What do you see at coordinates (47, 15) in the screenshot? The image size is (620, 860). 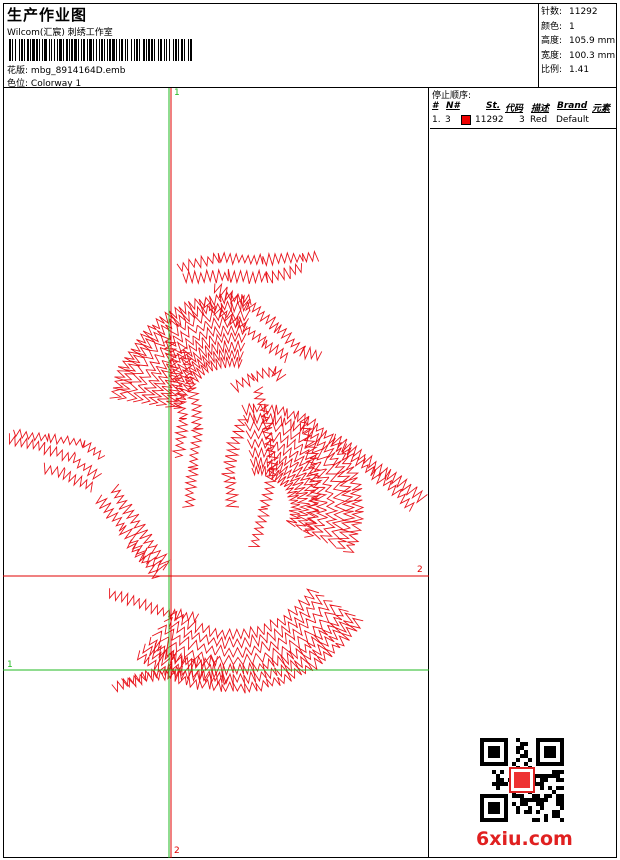 I see `page-title: 生产作业图` at bounding box center [47, 15].